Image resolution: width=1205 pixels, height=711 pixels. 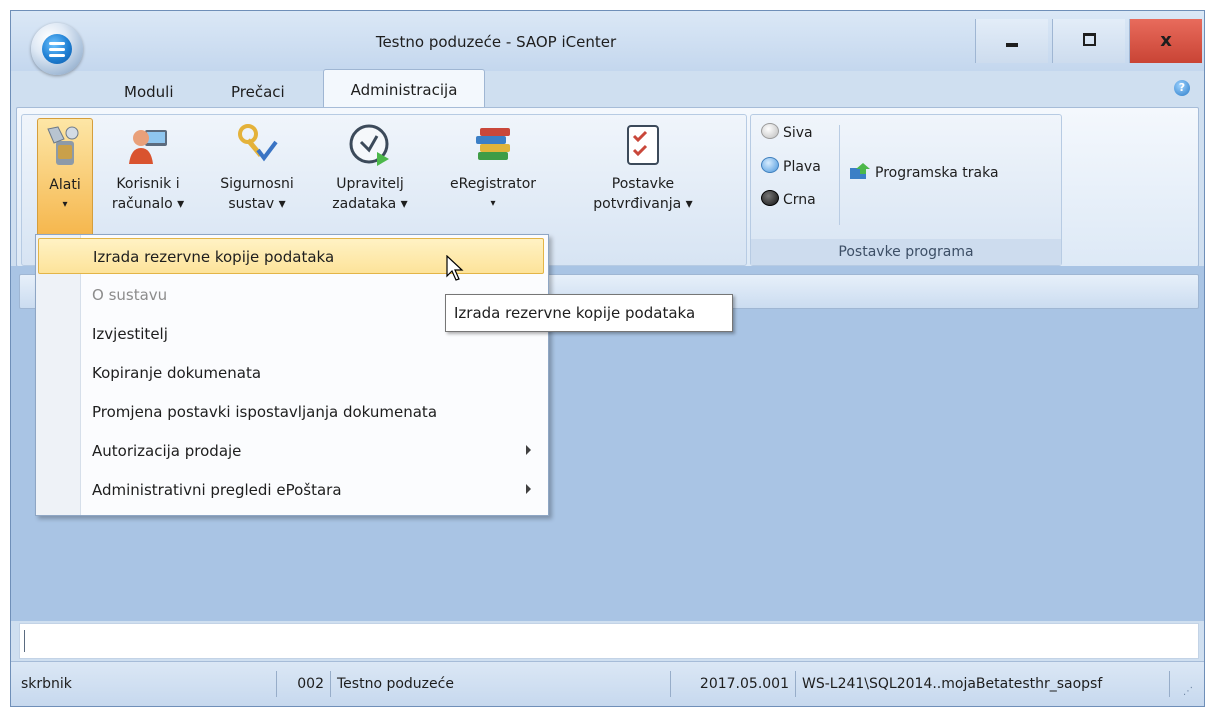 What do you see at coordinates (589, 313) in the screenshot?
I see `tooltip: Izrada rezervne kopije podataka` at bounding box center [589, 313].